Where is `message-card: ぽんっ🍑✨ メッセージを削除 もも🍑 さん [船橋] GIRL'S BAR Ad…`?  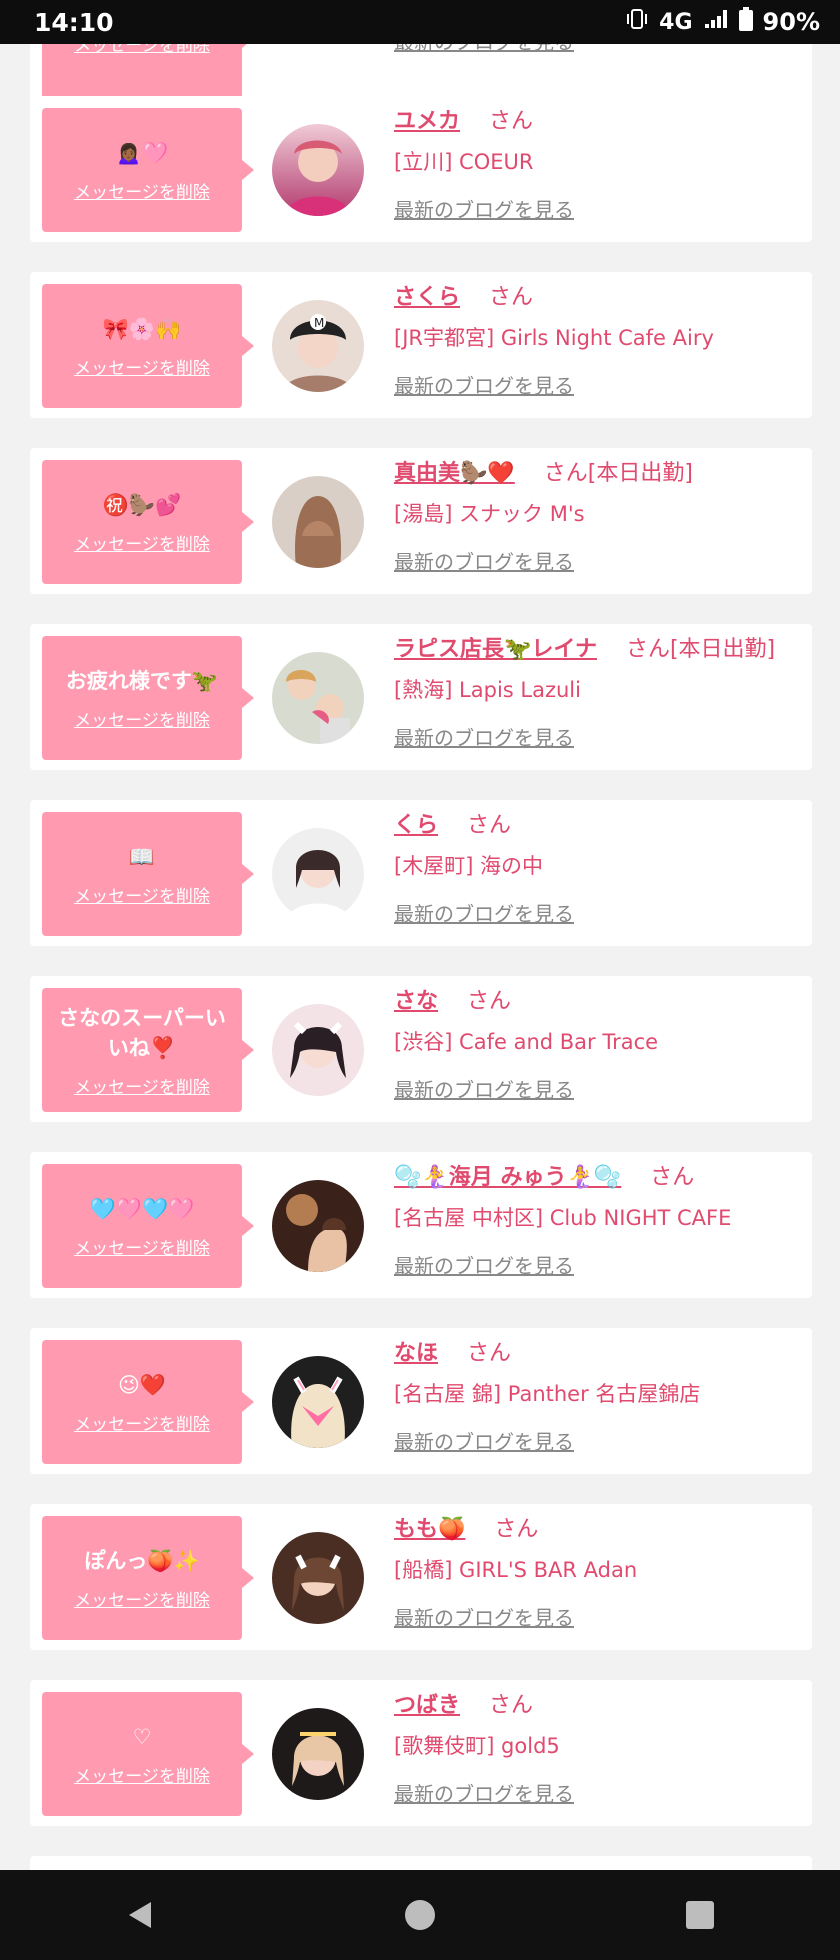 message-card: ぽんっ🍑✨ メッセージを削除 もも🍑 さん [船橋] GIRL'S BAR Ad… is located at coordinates (421, 1577).